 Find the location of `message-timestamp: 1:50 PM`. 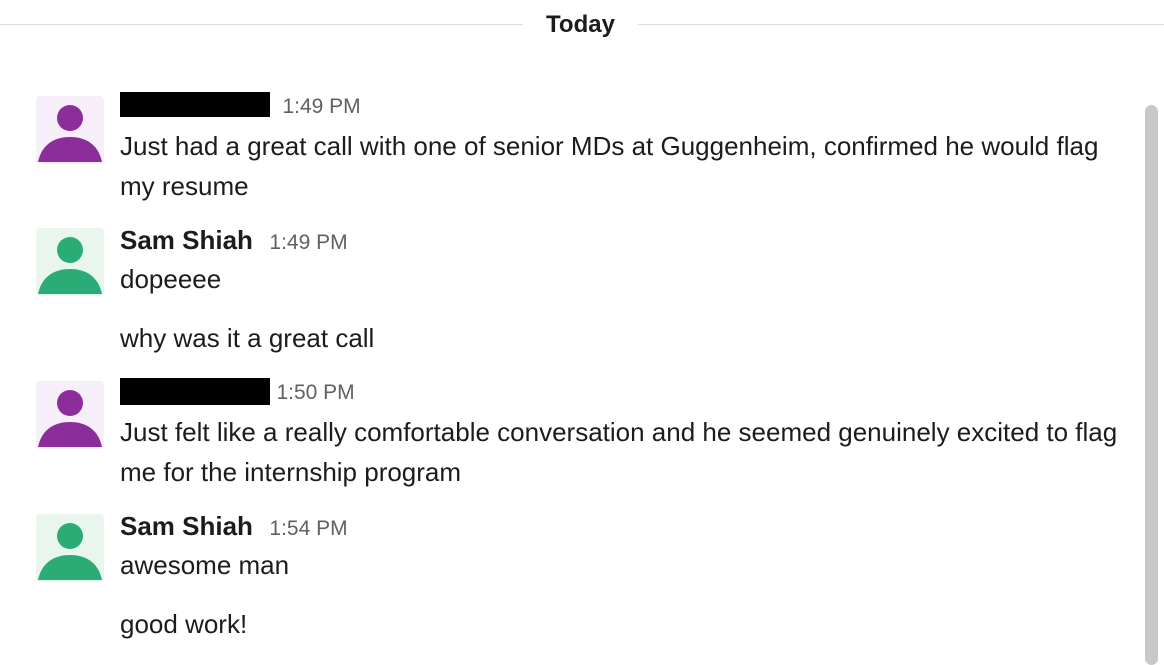

message-timestamp: 1:50 PM is located at coordinates (315, 392).